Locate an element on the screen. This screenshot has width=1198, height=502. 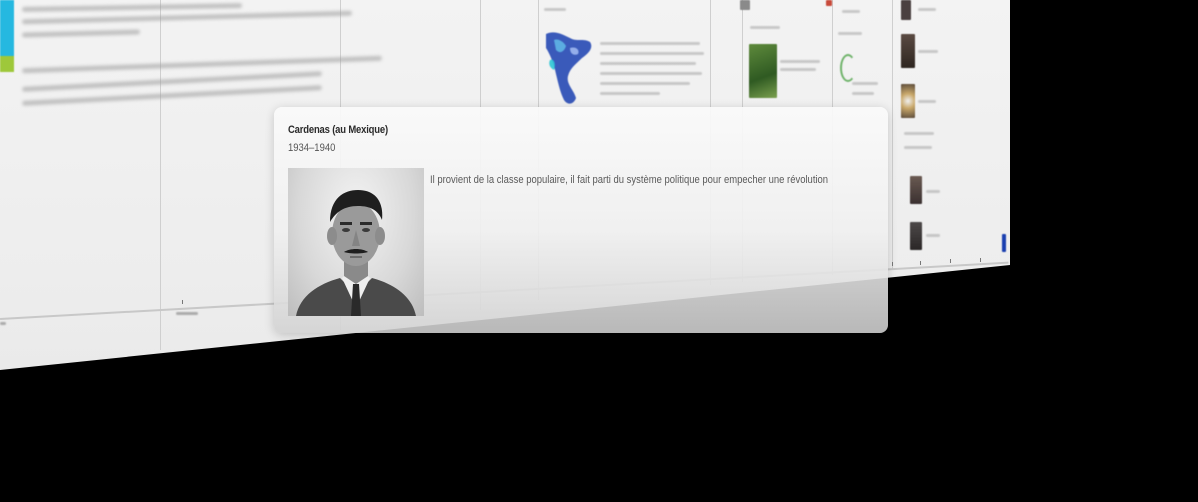
timeline-marker is located at coordinates (1004, 243).